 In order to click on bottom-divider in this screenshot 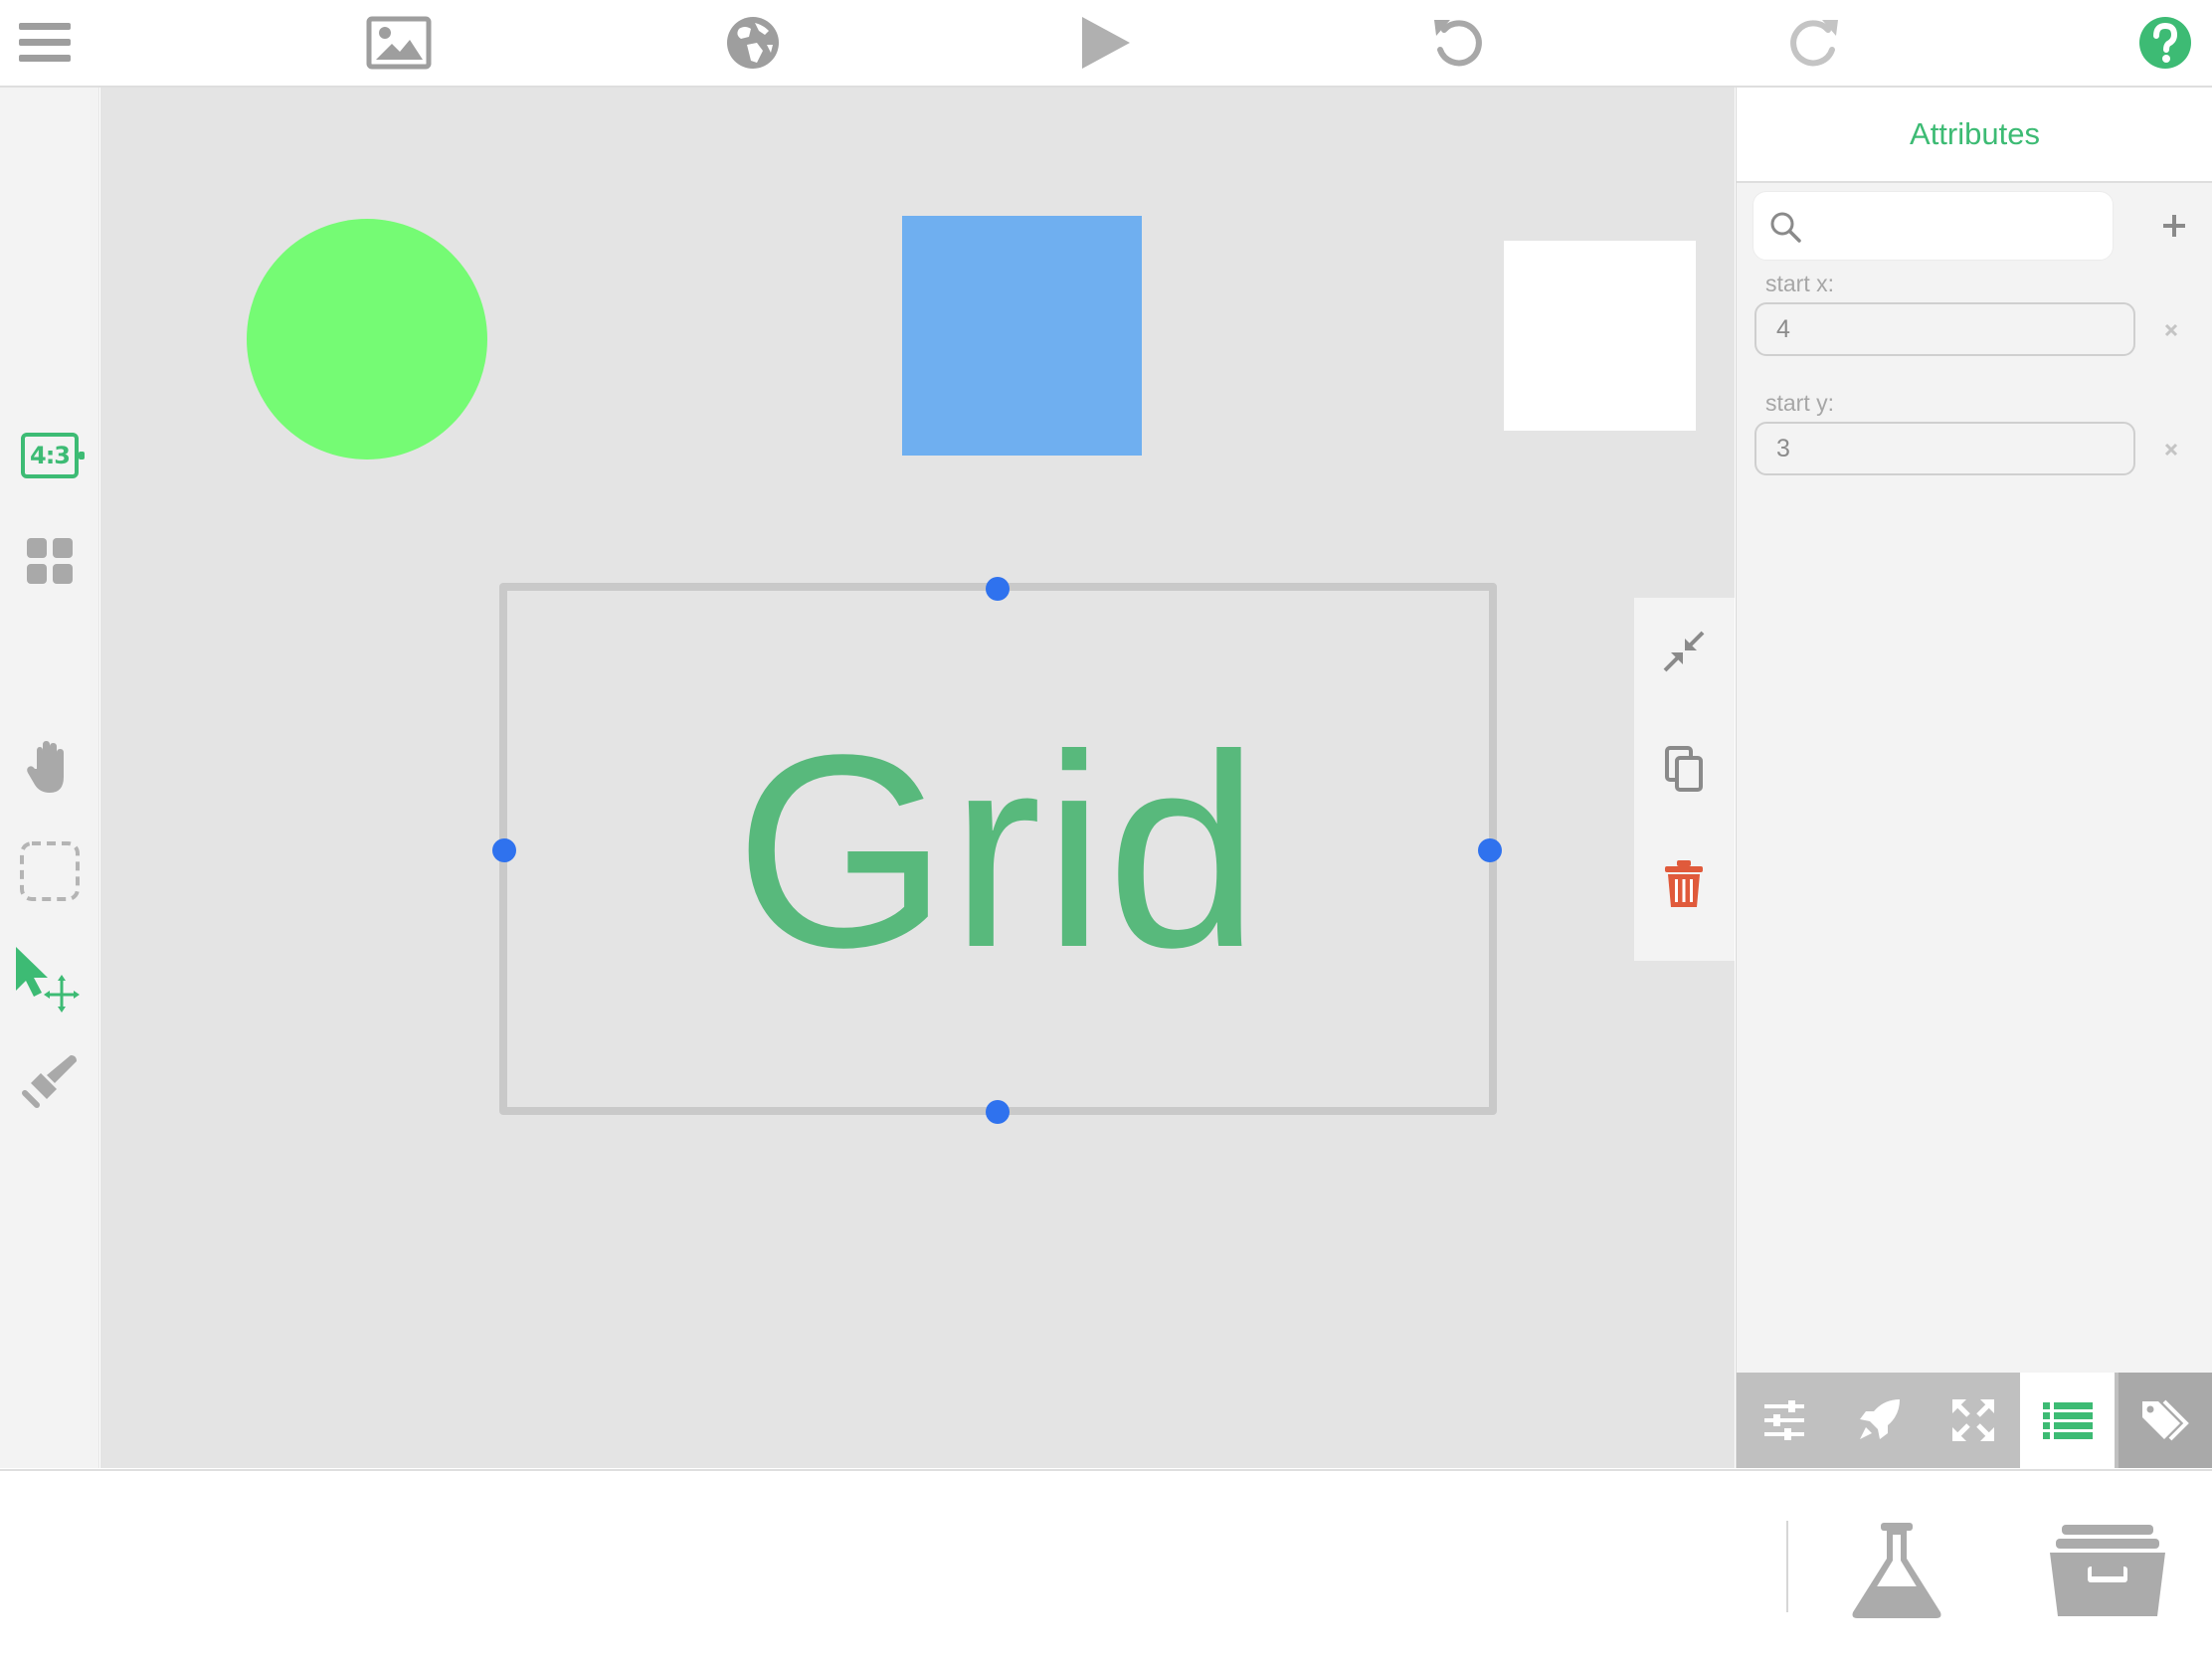, I will do `click(1787, 1566)`.